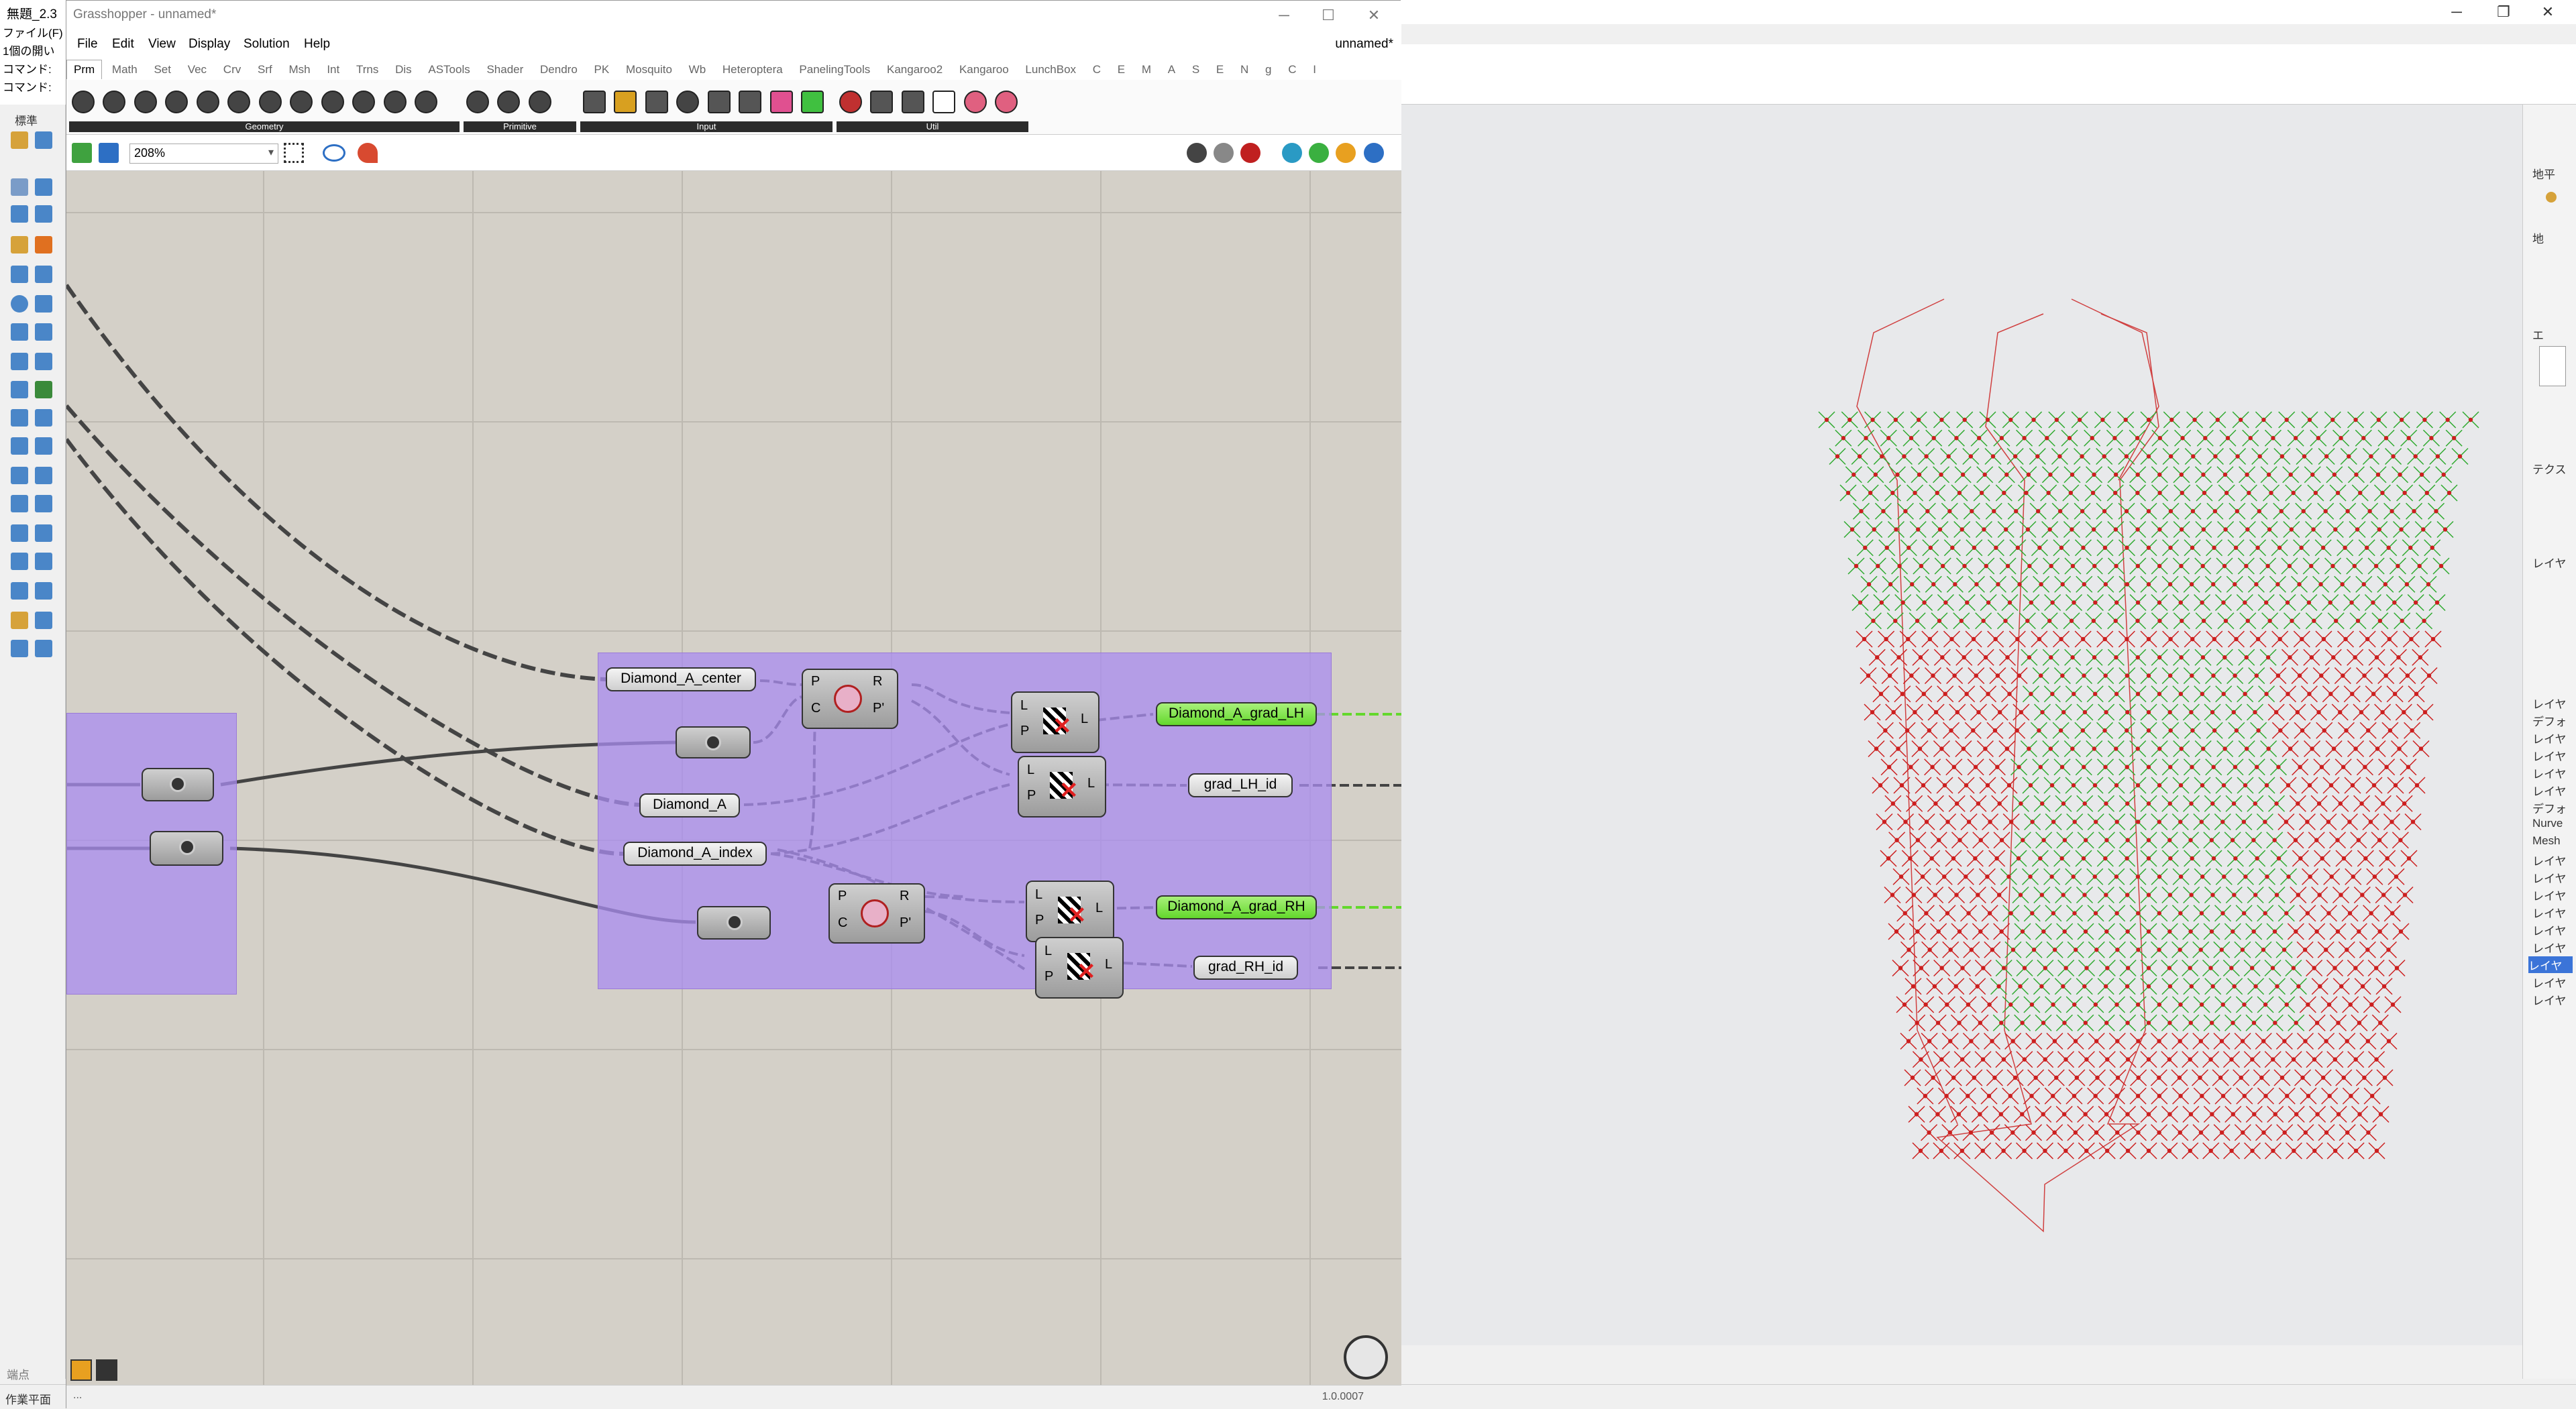  What do you see at coordinates (1197, 153) in the screenshot?
I see `preview-off-icon` at bounding box center [1197, 153].